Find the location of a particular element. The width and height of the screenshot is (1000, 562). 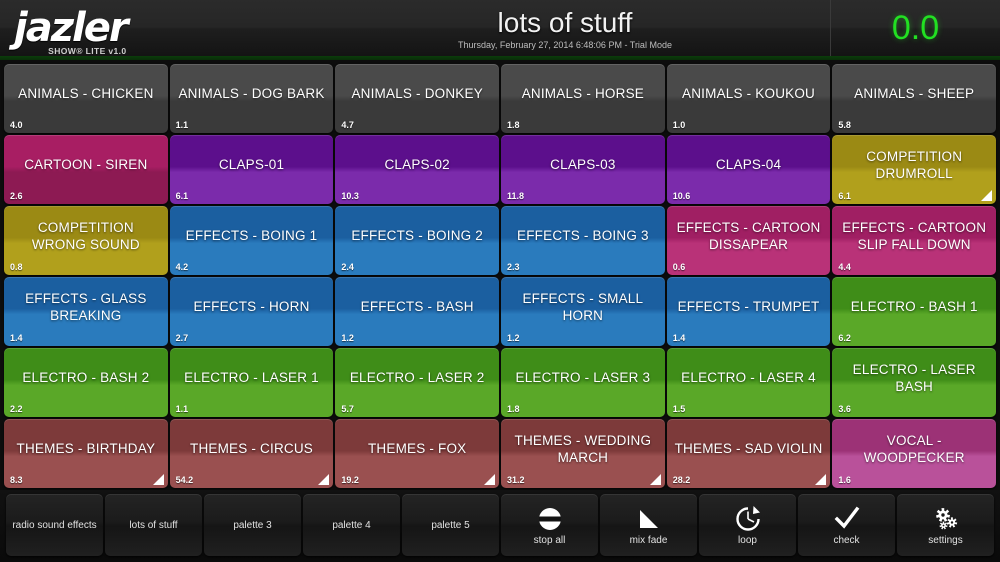

sound-pad: CLAPS-02 10.3 is located at coordinates (417, 169).